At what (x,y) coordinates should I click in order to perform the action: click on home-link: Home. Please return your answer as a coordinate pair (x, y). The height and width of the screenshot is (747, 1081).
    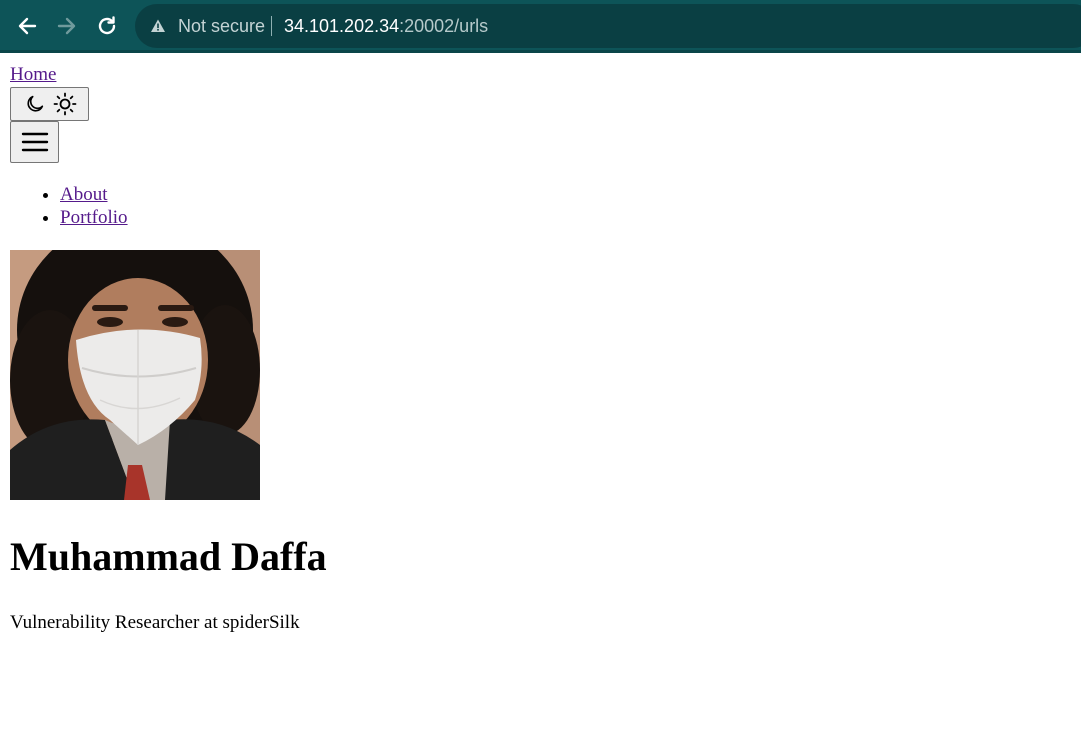
    Looking at the image, I should click on (33, 75).